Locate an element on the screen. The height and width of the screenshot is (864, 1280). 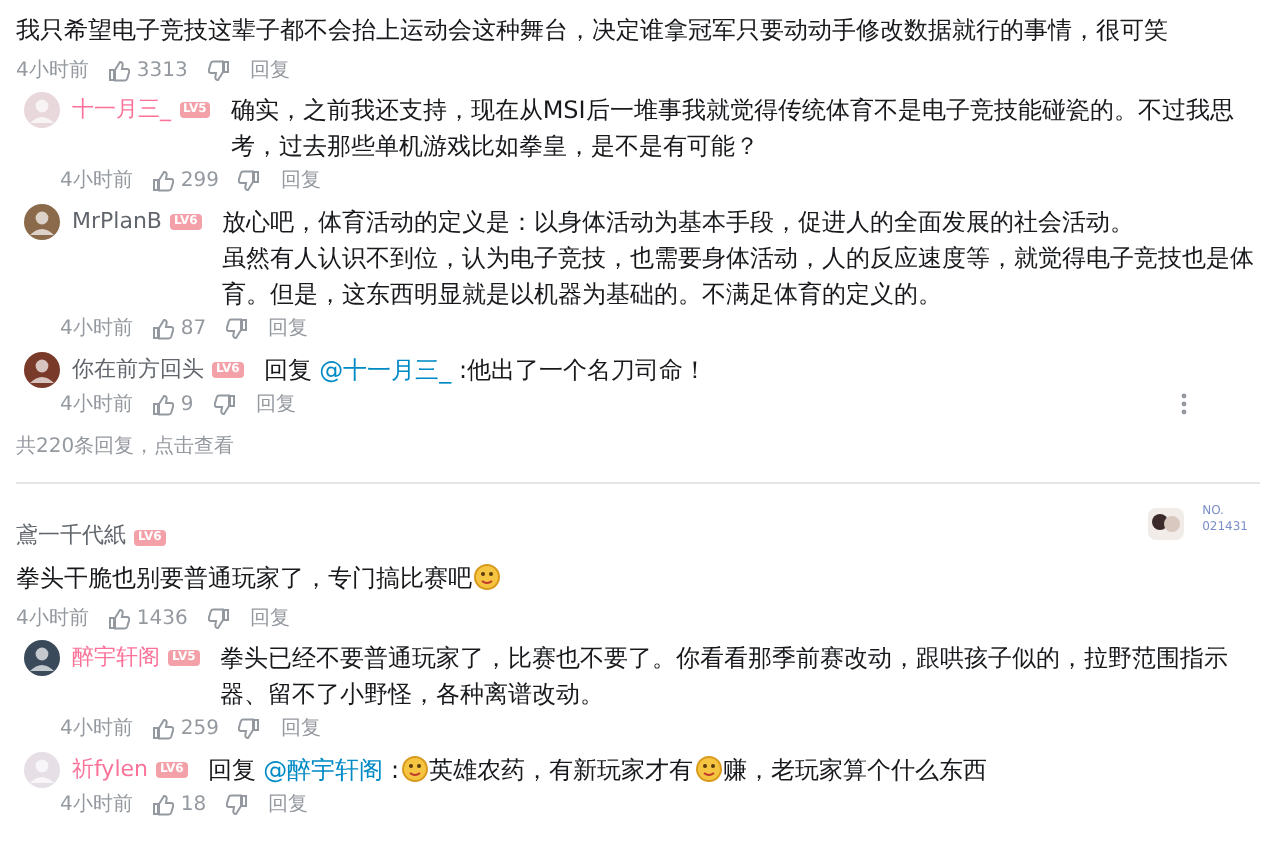
like-button: 1436 is located at coordinates (148, 618).